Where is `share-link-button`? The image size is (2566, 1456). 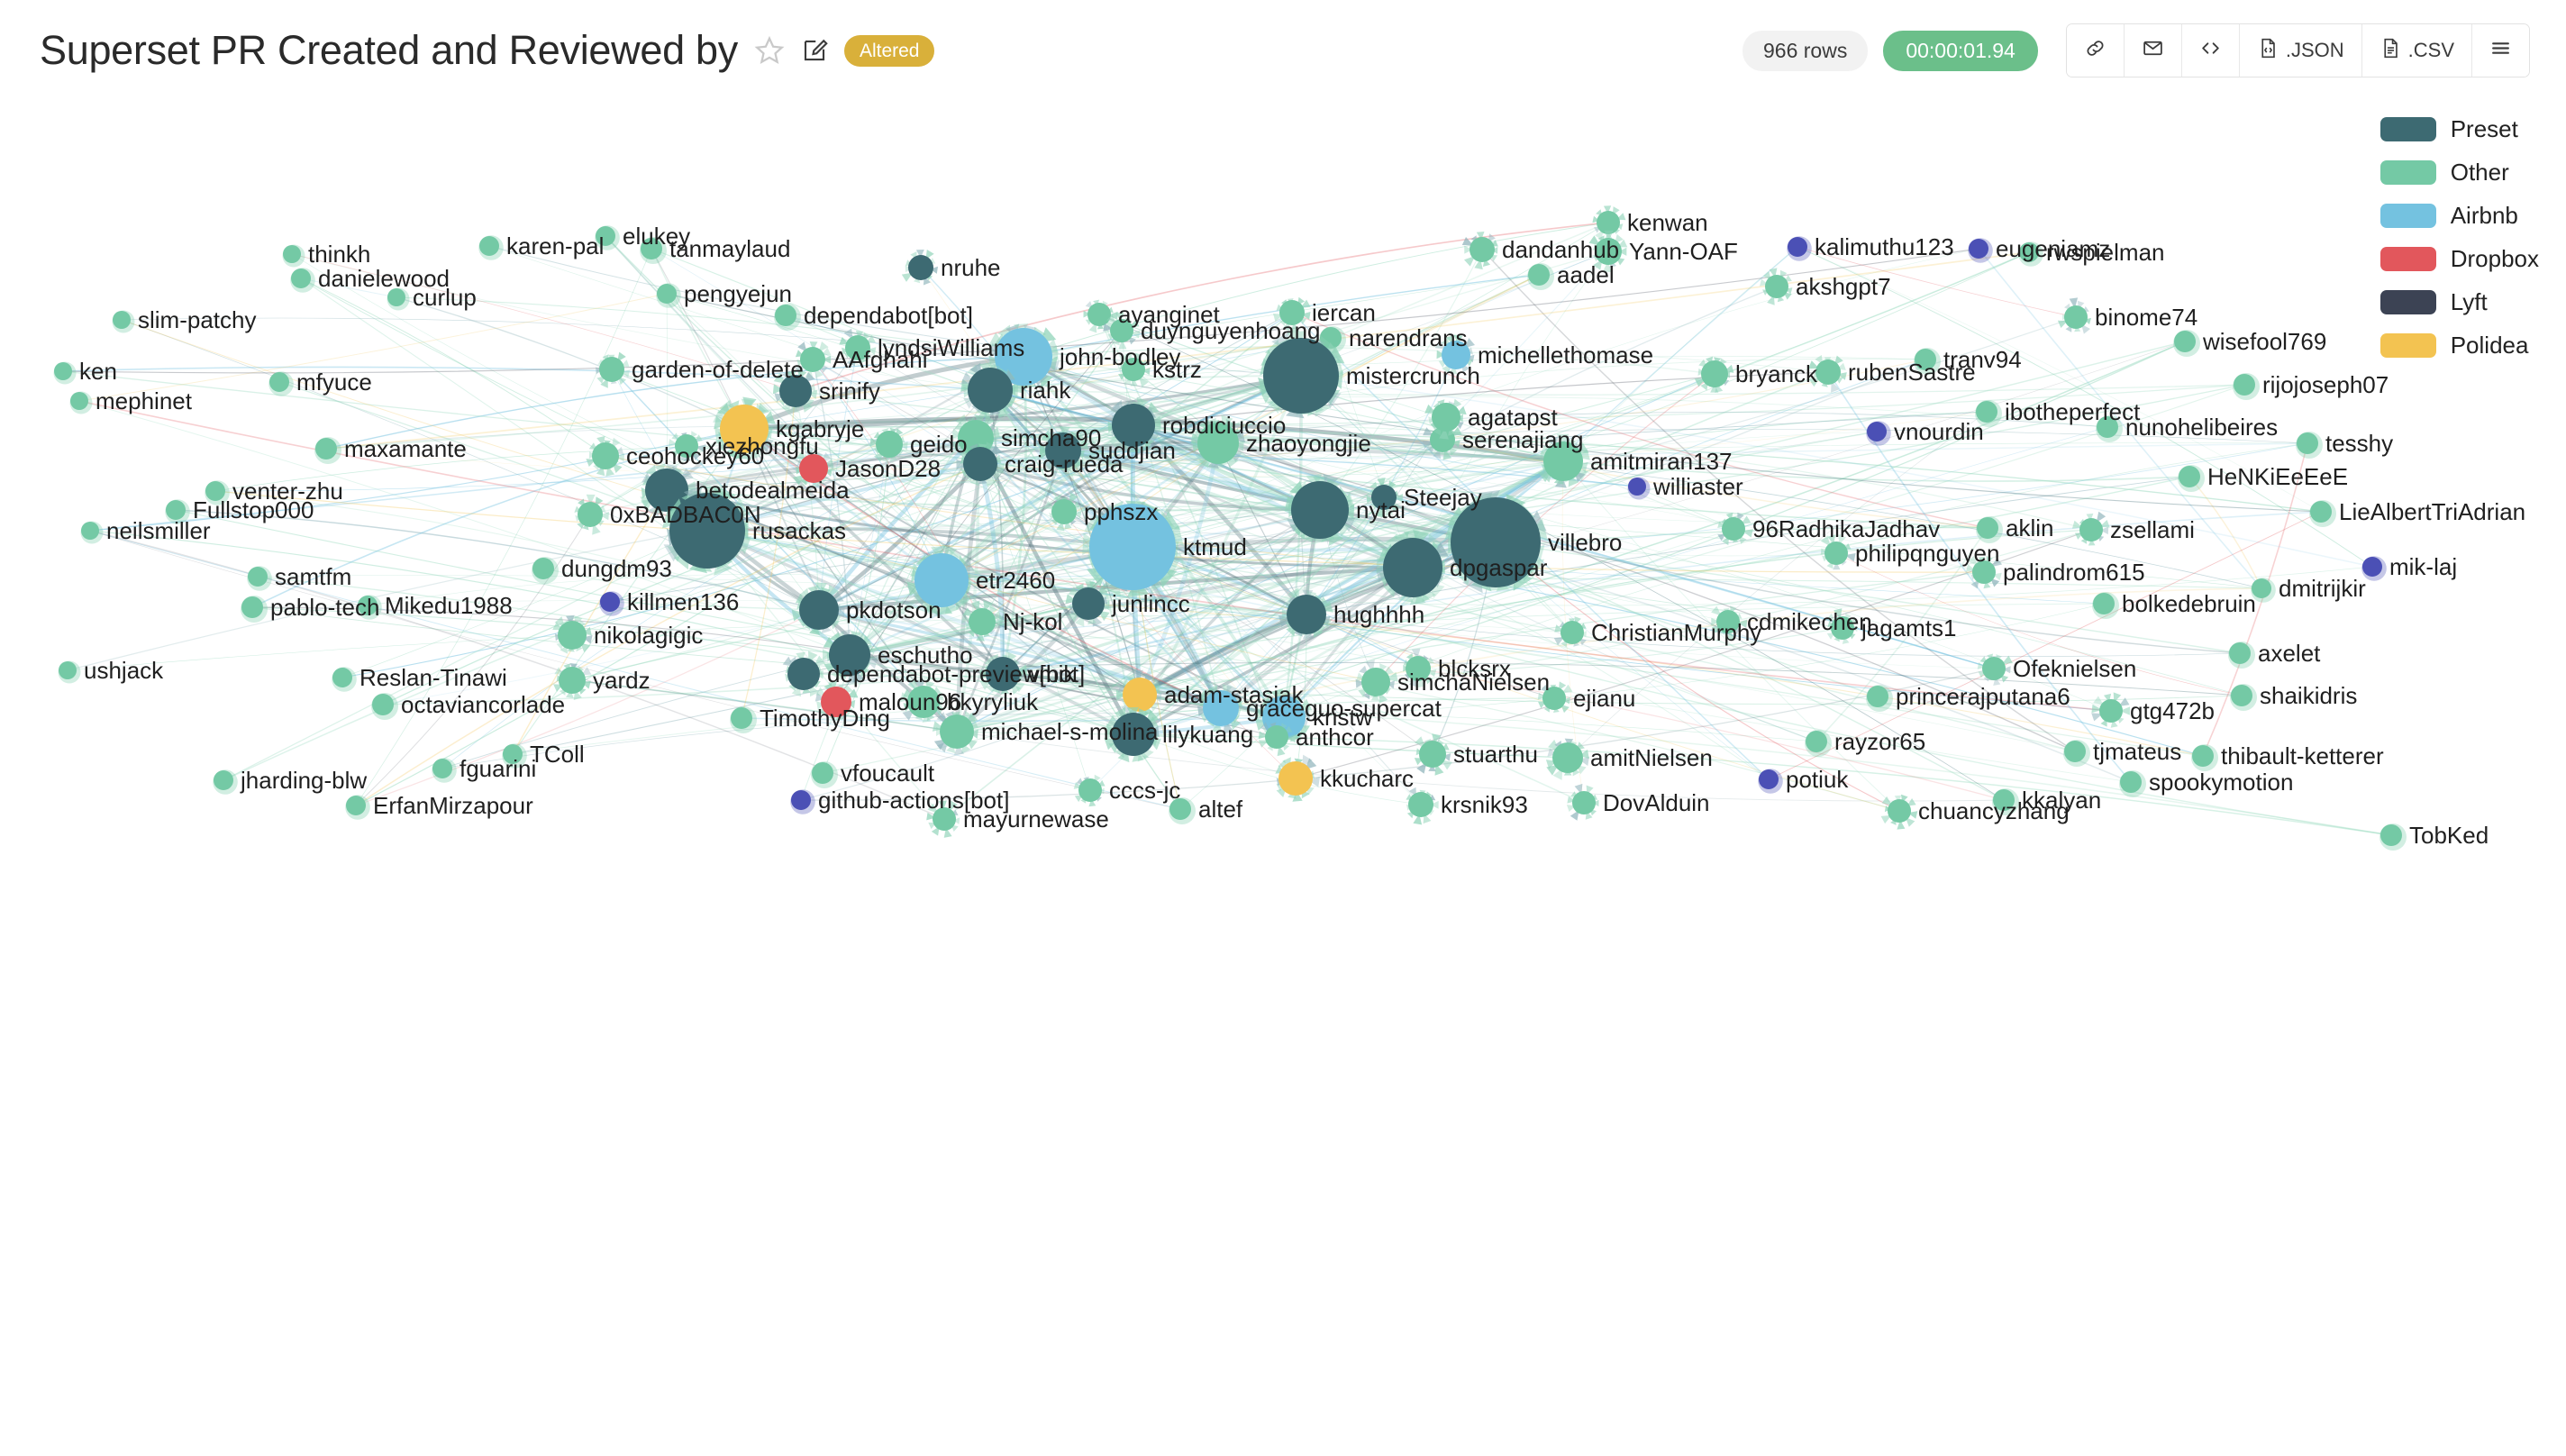 share-link-button is located at coordinates (2095, 51).